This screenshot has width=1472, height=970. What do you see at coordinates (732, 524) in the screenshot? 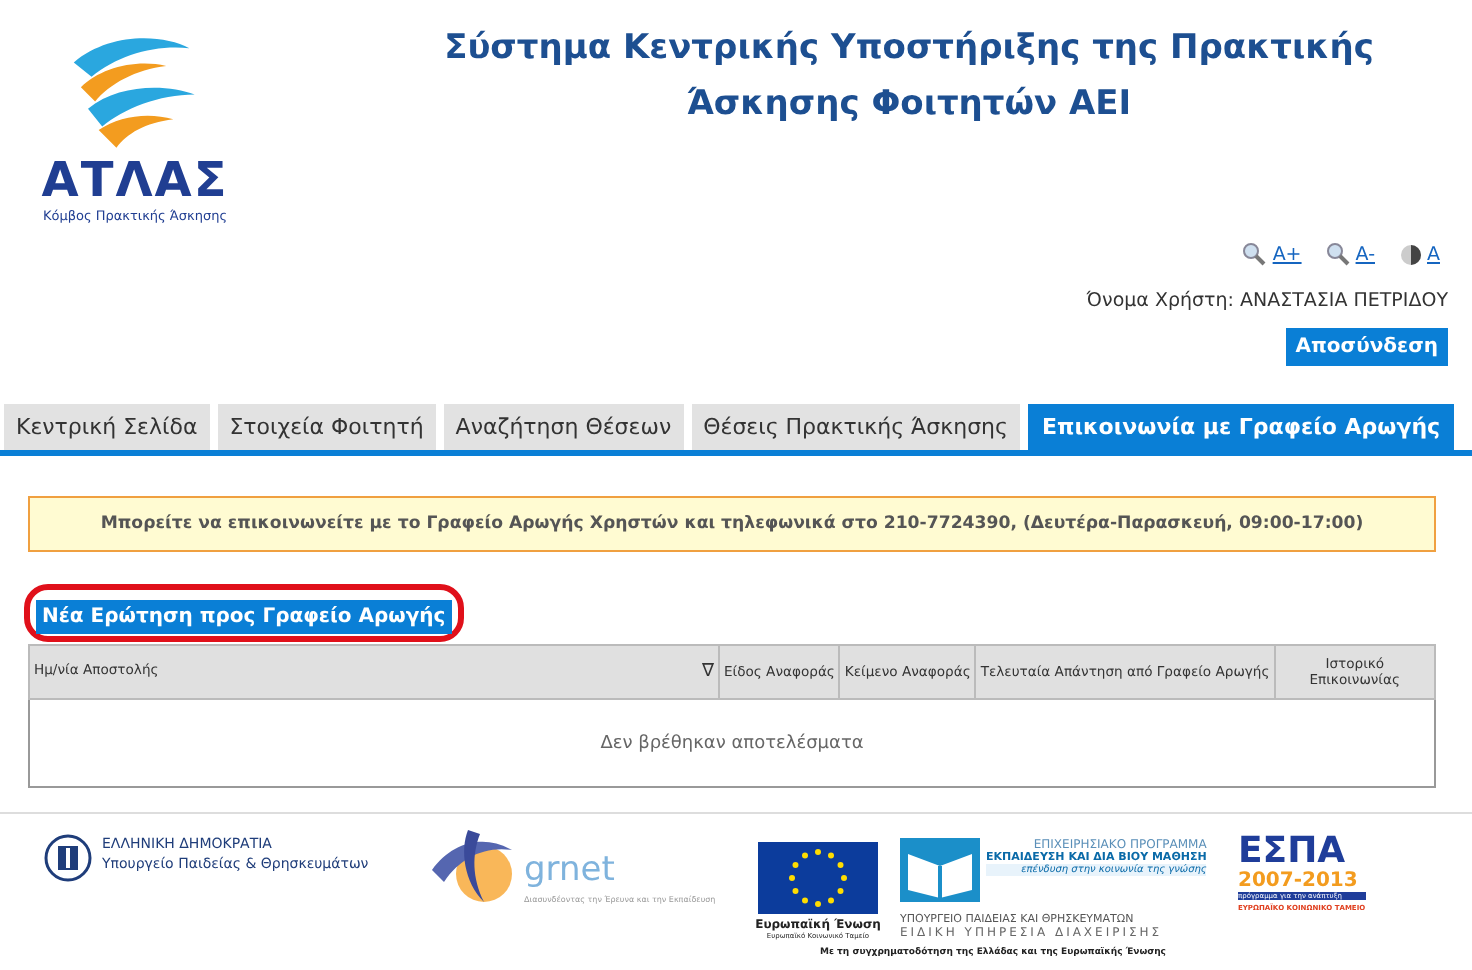
I see `help-notice: Μπορείτε να επικοινωνείτε με το Γραφείο Αρωγής Χρηστών και τηλεφωνικά στο 210-7724390, (Δευτέρα-Παρασκευή, 09:00-17:00)` at bounding box center [732, 524].